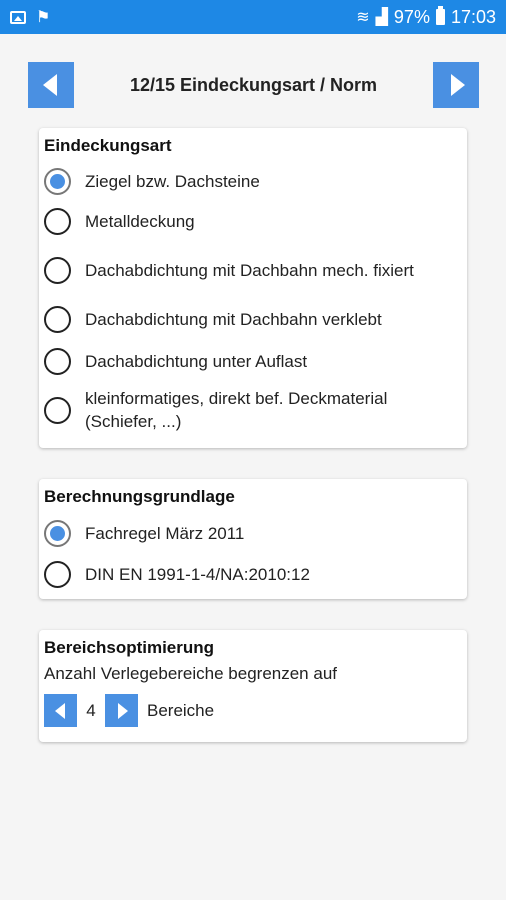  I want to click on radio-label: Metalldeckung, so click(140, 221).